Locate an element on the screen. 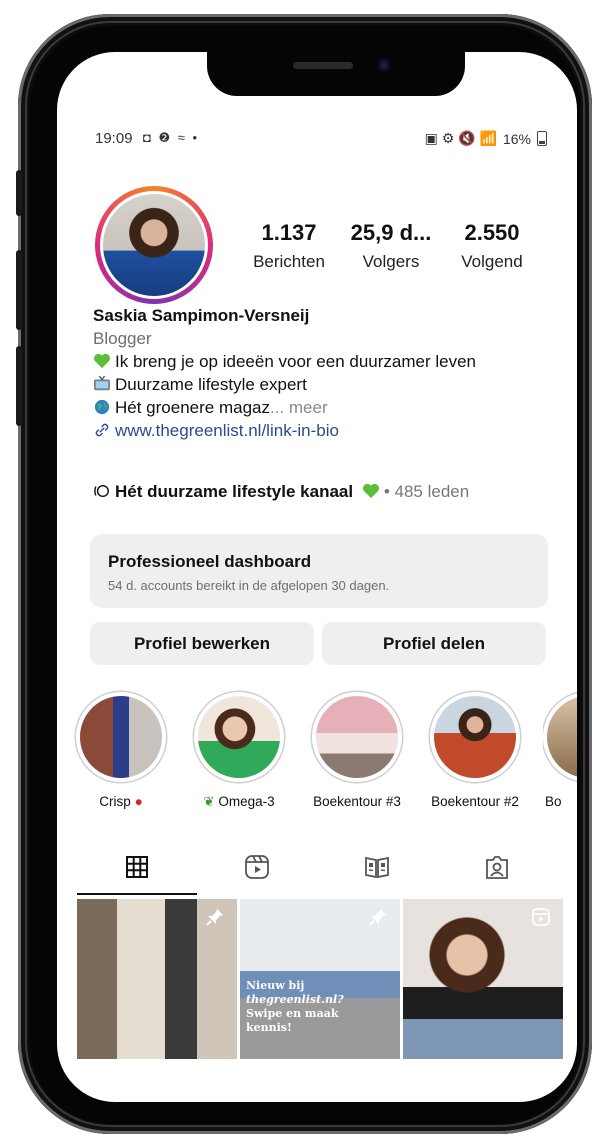 Image resolution: width=604 pixels, height=1138 pixels. stat-following-count: 2.550 is located at coordinates (492, 232).